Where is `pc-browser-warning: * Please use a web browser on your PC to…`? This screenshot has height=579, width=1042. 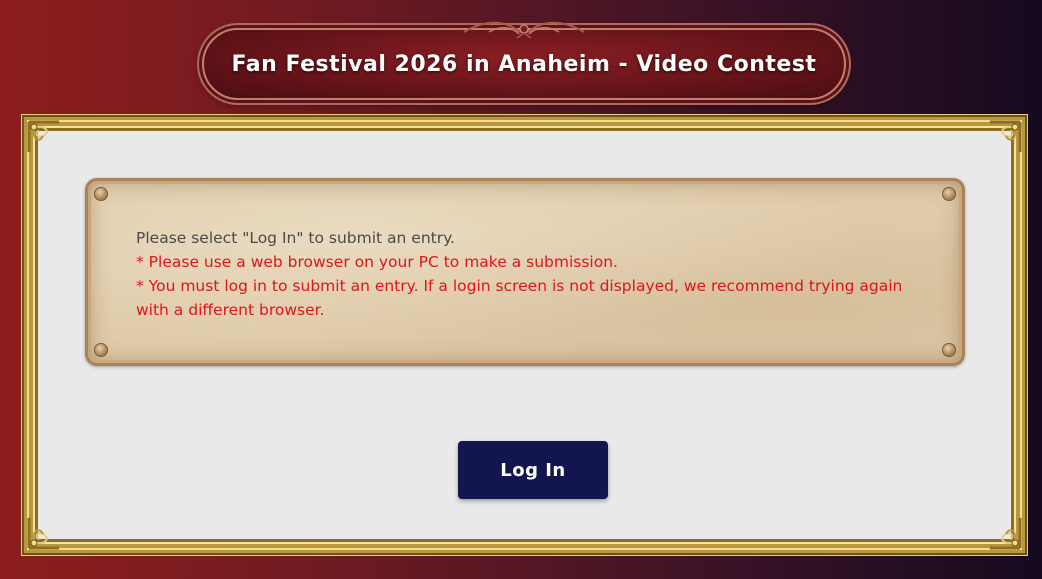
pc-browser-warning: * Please use a web browser on your PC to… is located at coordinates (377, 262).